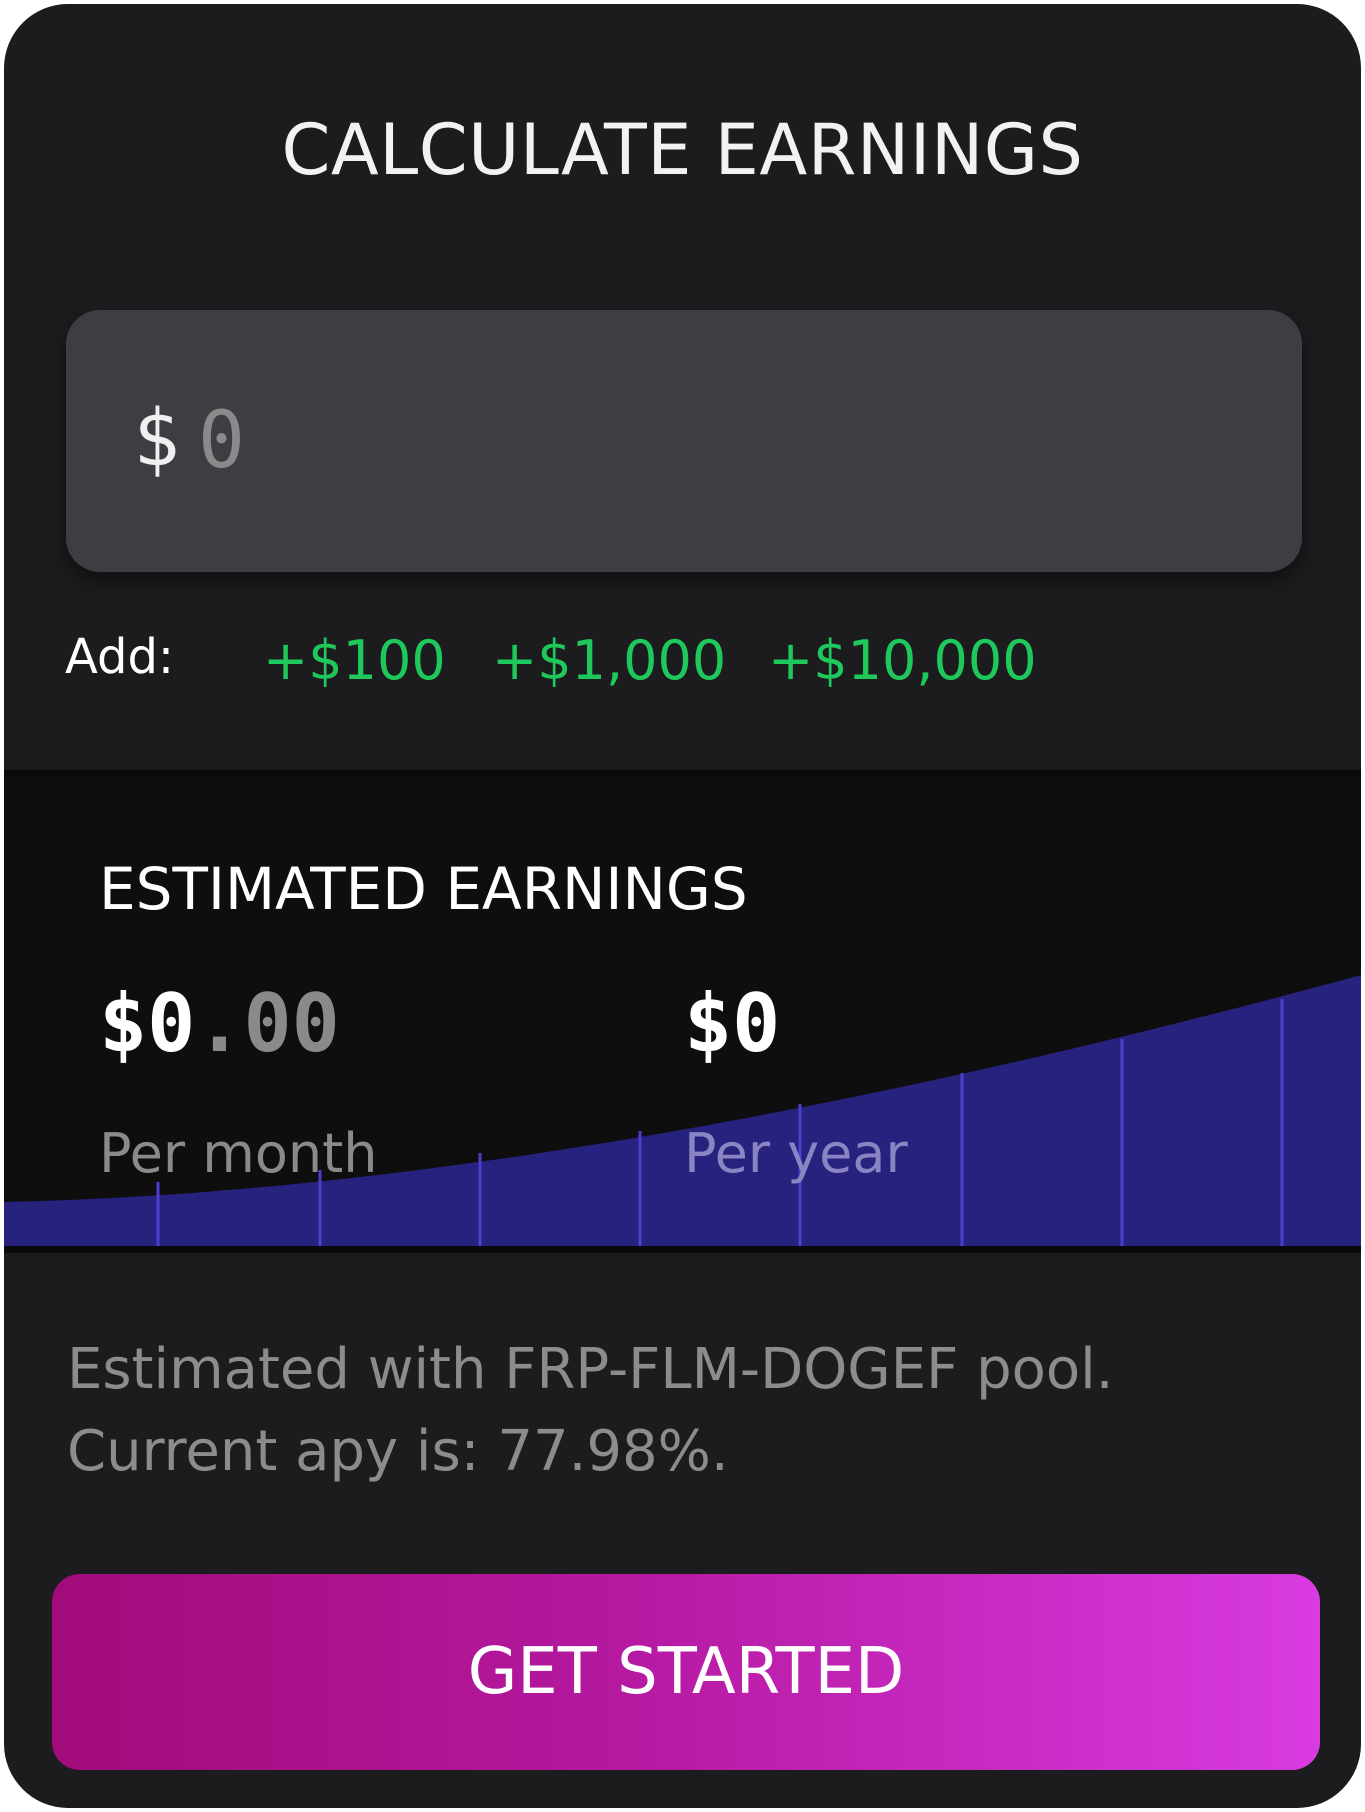  What do you see at coordinates (156, 439) in the screenshot?
I see `currency-symbol: $` at bounding box center [156, 439].